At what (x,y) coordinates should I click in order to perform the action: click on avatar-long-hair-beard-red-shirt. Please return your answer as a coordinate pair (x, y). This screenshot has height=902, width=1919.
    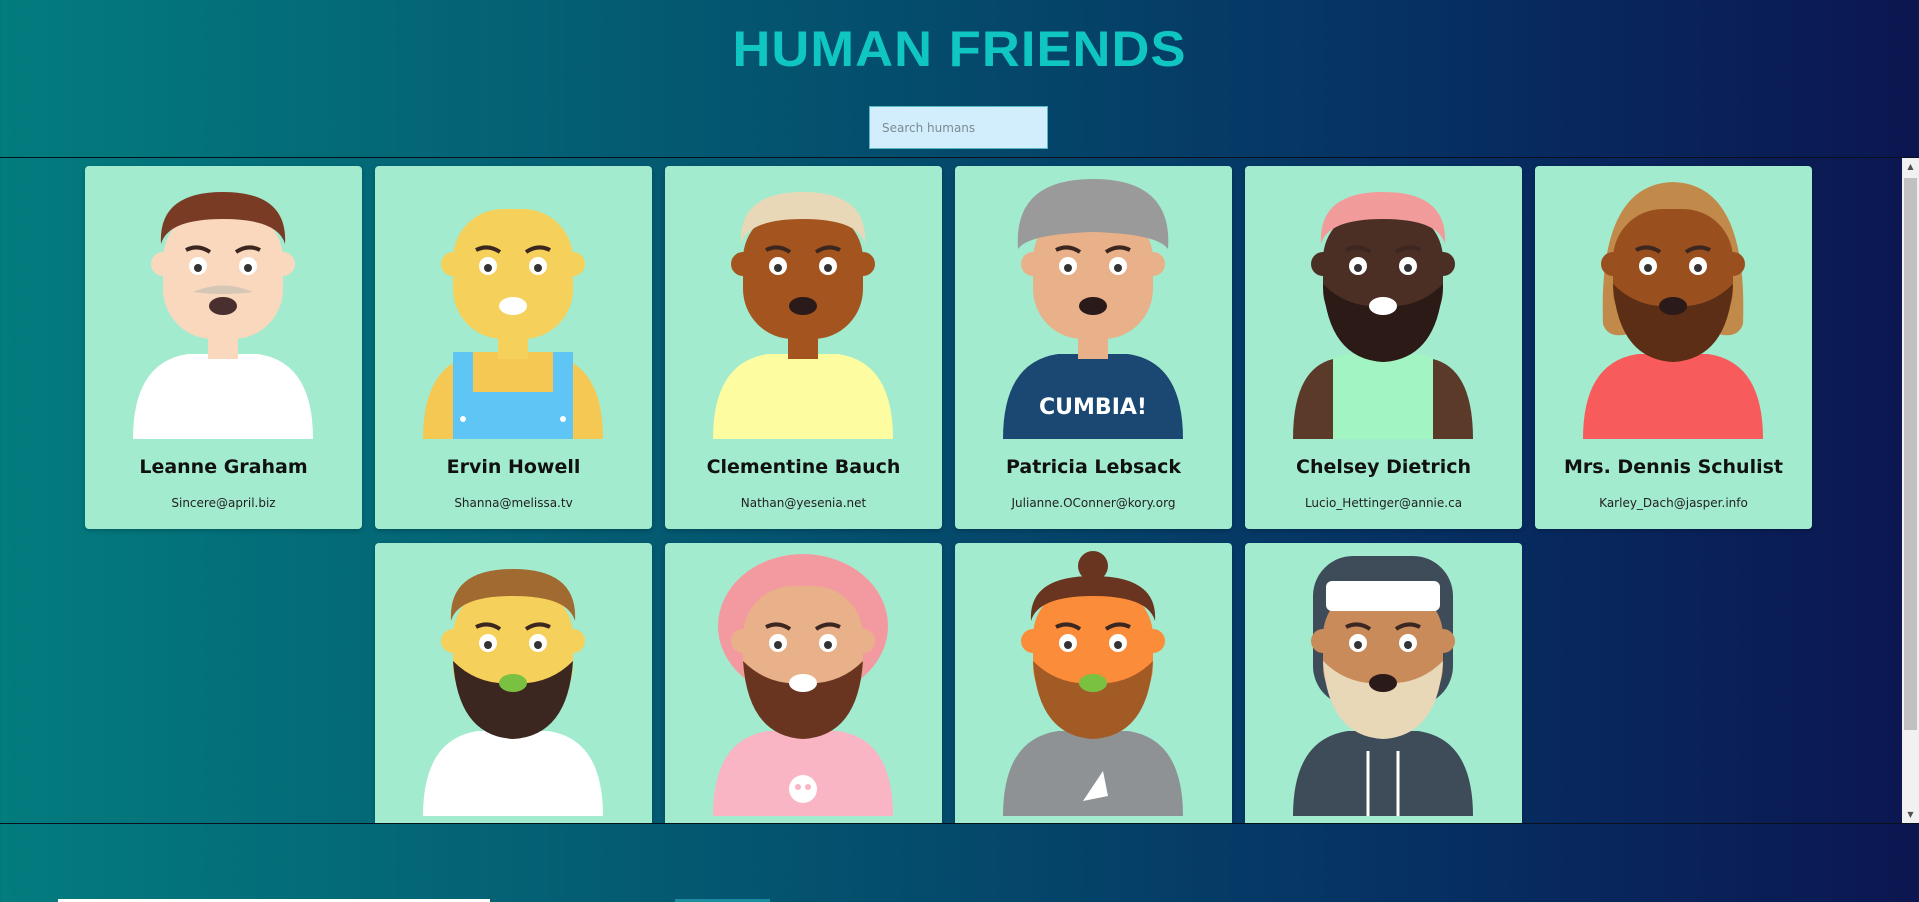
    Looking at the image, I should click on (1673, 310).